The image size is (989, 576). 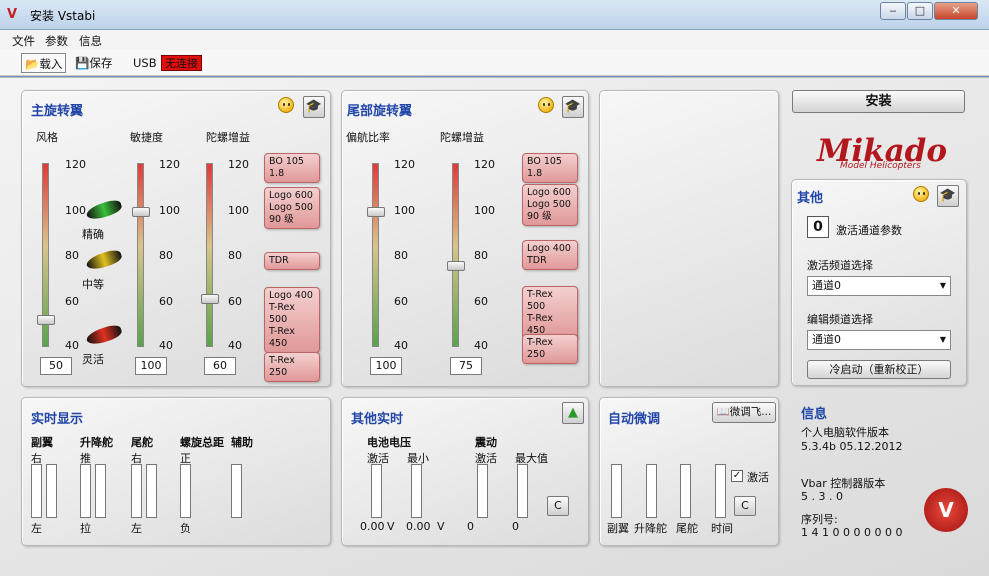 I want to click on close-button: ✕, so click(x=956, y=11).